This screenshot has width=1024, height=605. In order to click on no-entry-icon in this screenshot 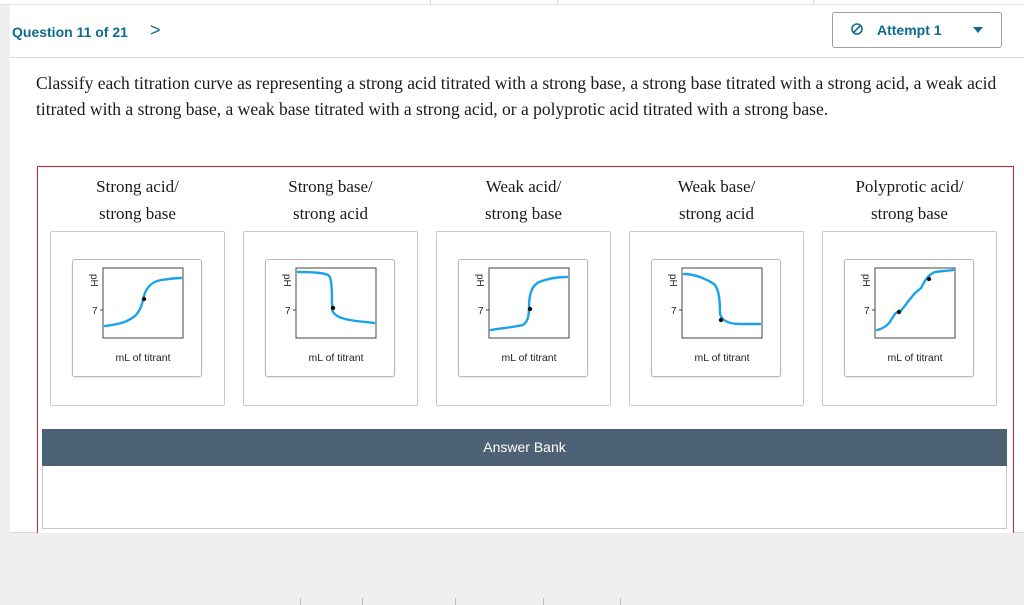, I will do `click(857, 29)`.